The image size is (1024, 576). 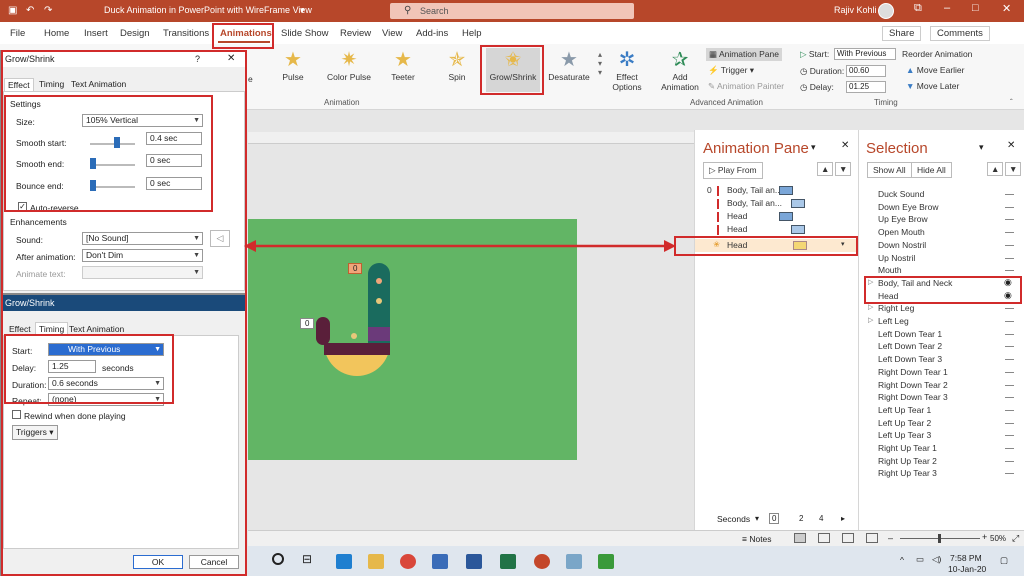 What do you see at coordinates (93, 163) in the screenshot?
I see `smooth-end-thumb` at bounding box center [93, 163].